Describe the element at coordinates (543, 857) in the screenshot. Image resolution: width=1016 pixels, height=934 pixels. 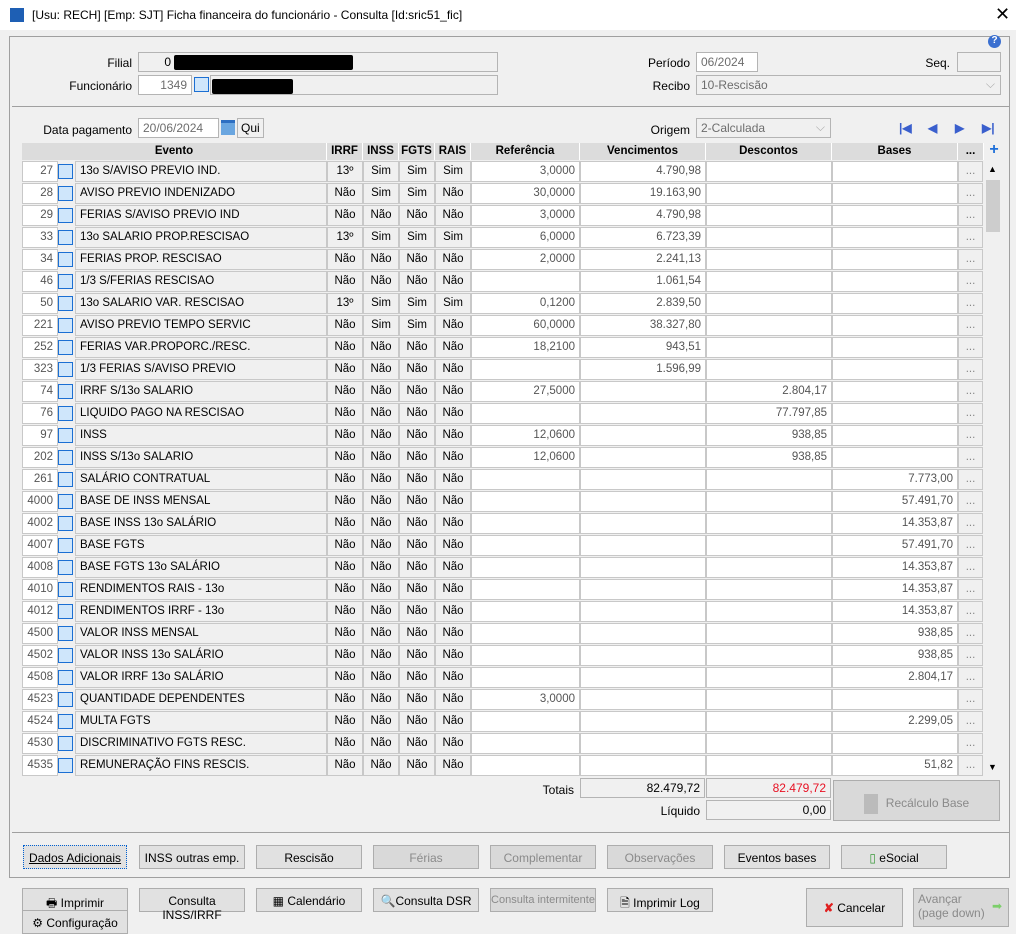
I see `tab-complementar: Complementar` at that location.